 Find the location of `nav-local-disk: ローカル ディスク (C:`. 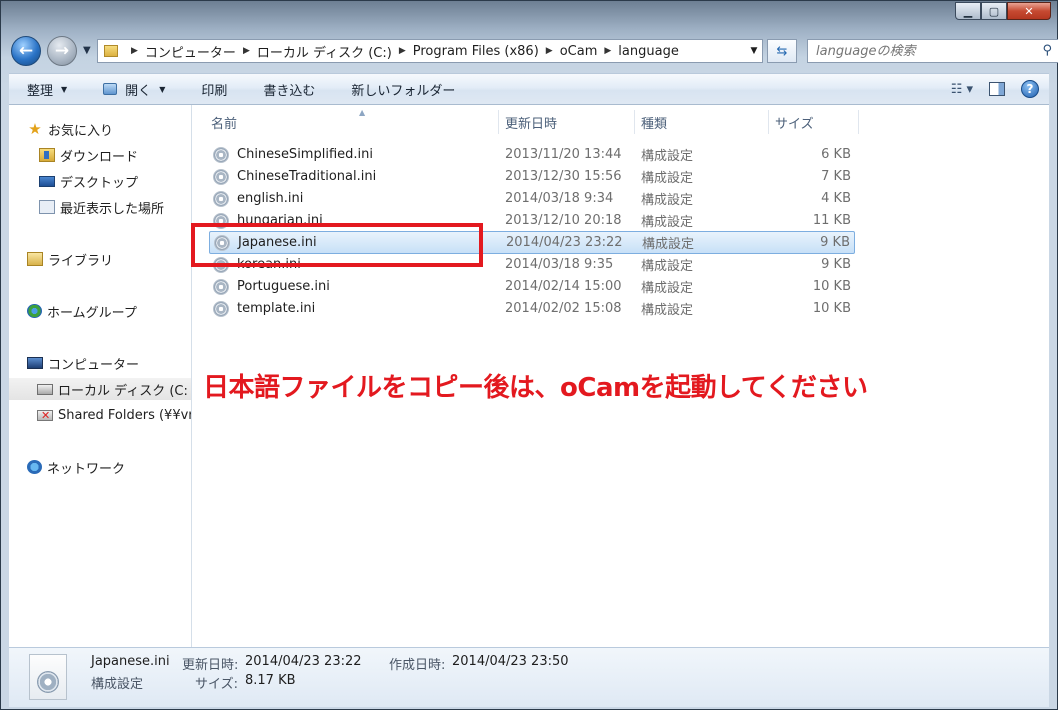

nav-local-disk: ローカル ディスク (C: is located at coordinates (100, 389).